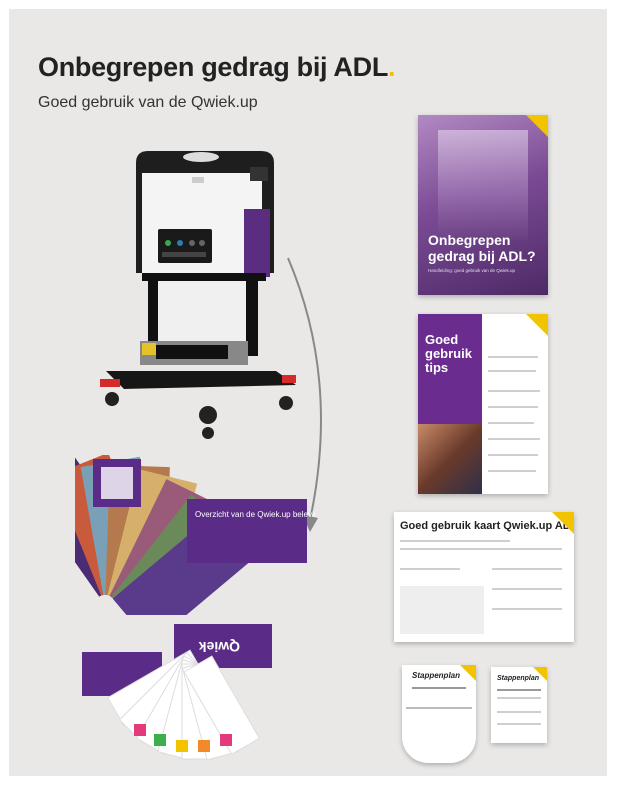  Describe the element at coordinates (483, 185) in the screenshot. I see `hallway-photo` at that location.